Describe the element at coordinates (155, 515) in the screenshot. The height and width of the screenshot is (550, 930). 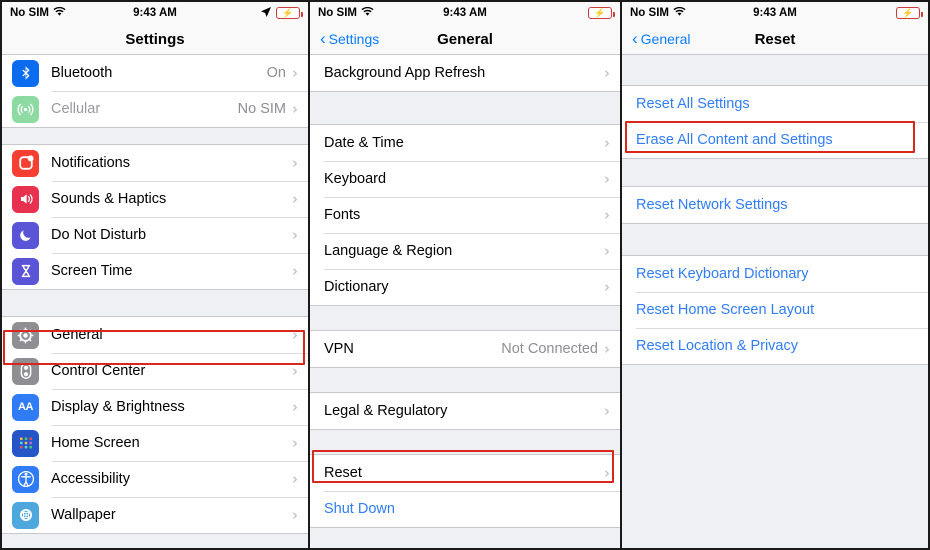
I see `sidebar-item-wallpaper: Wallpaper ›` at that location.